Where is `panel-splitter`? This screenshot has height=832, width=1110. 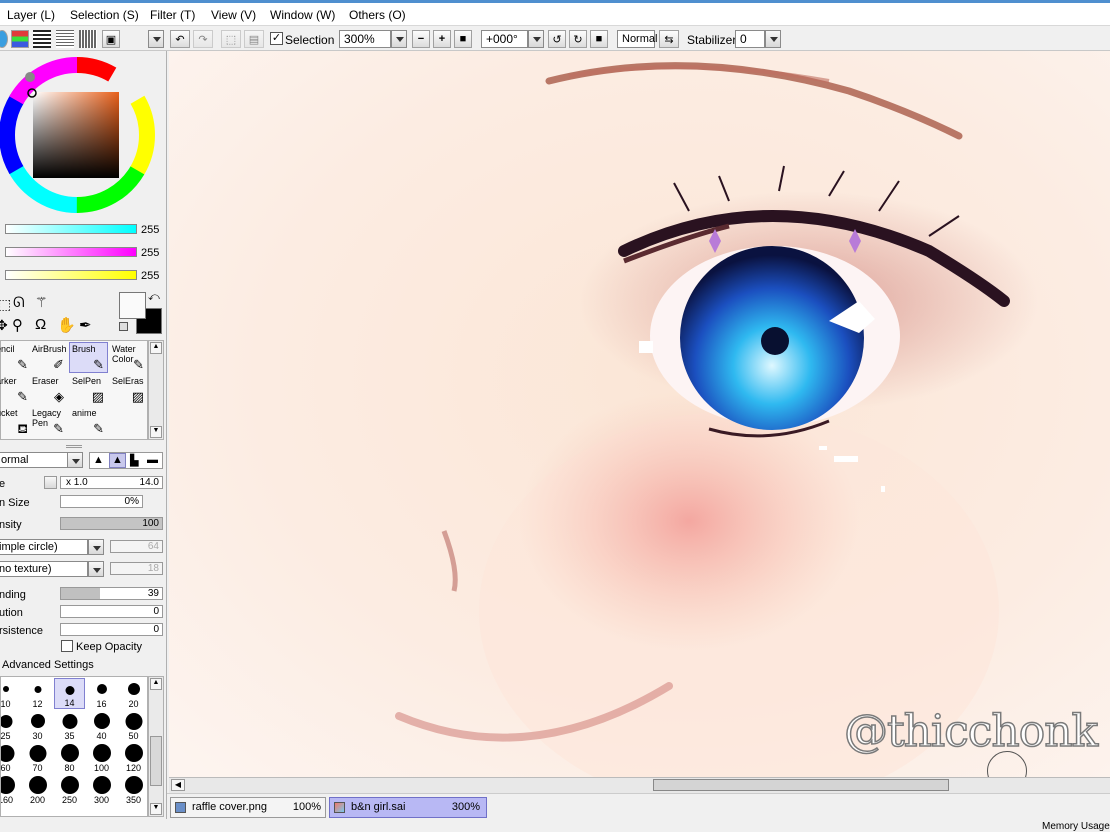
panel-splitter is located at coordinates (74, 446).